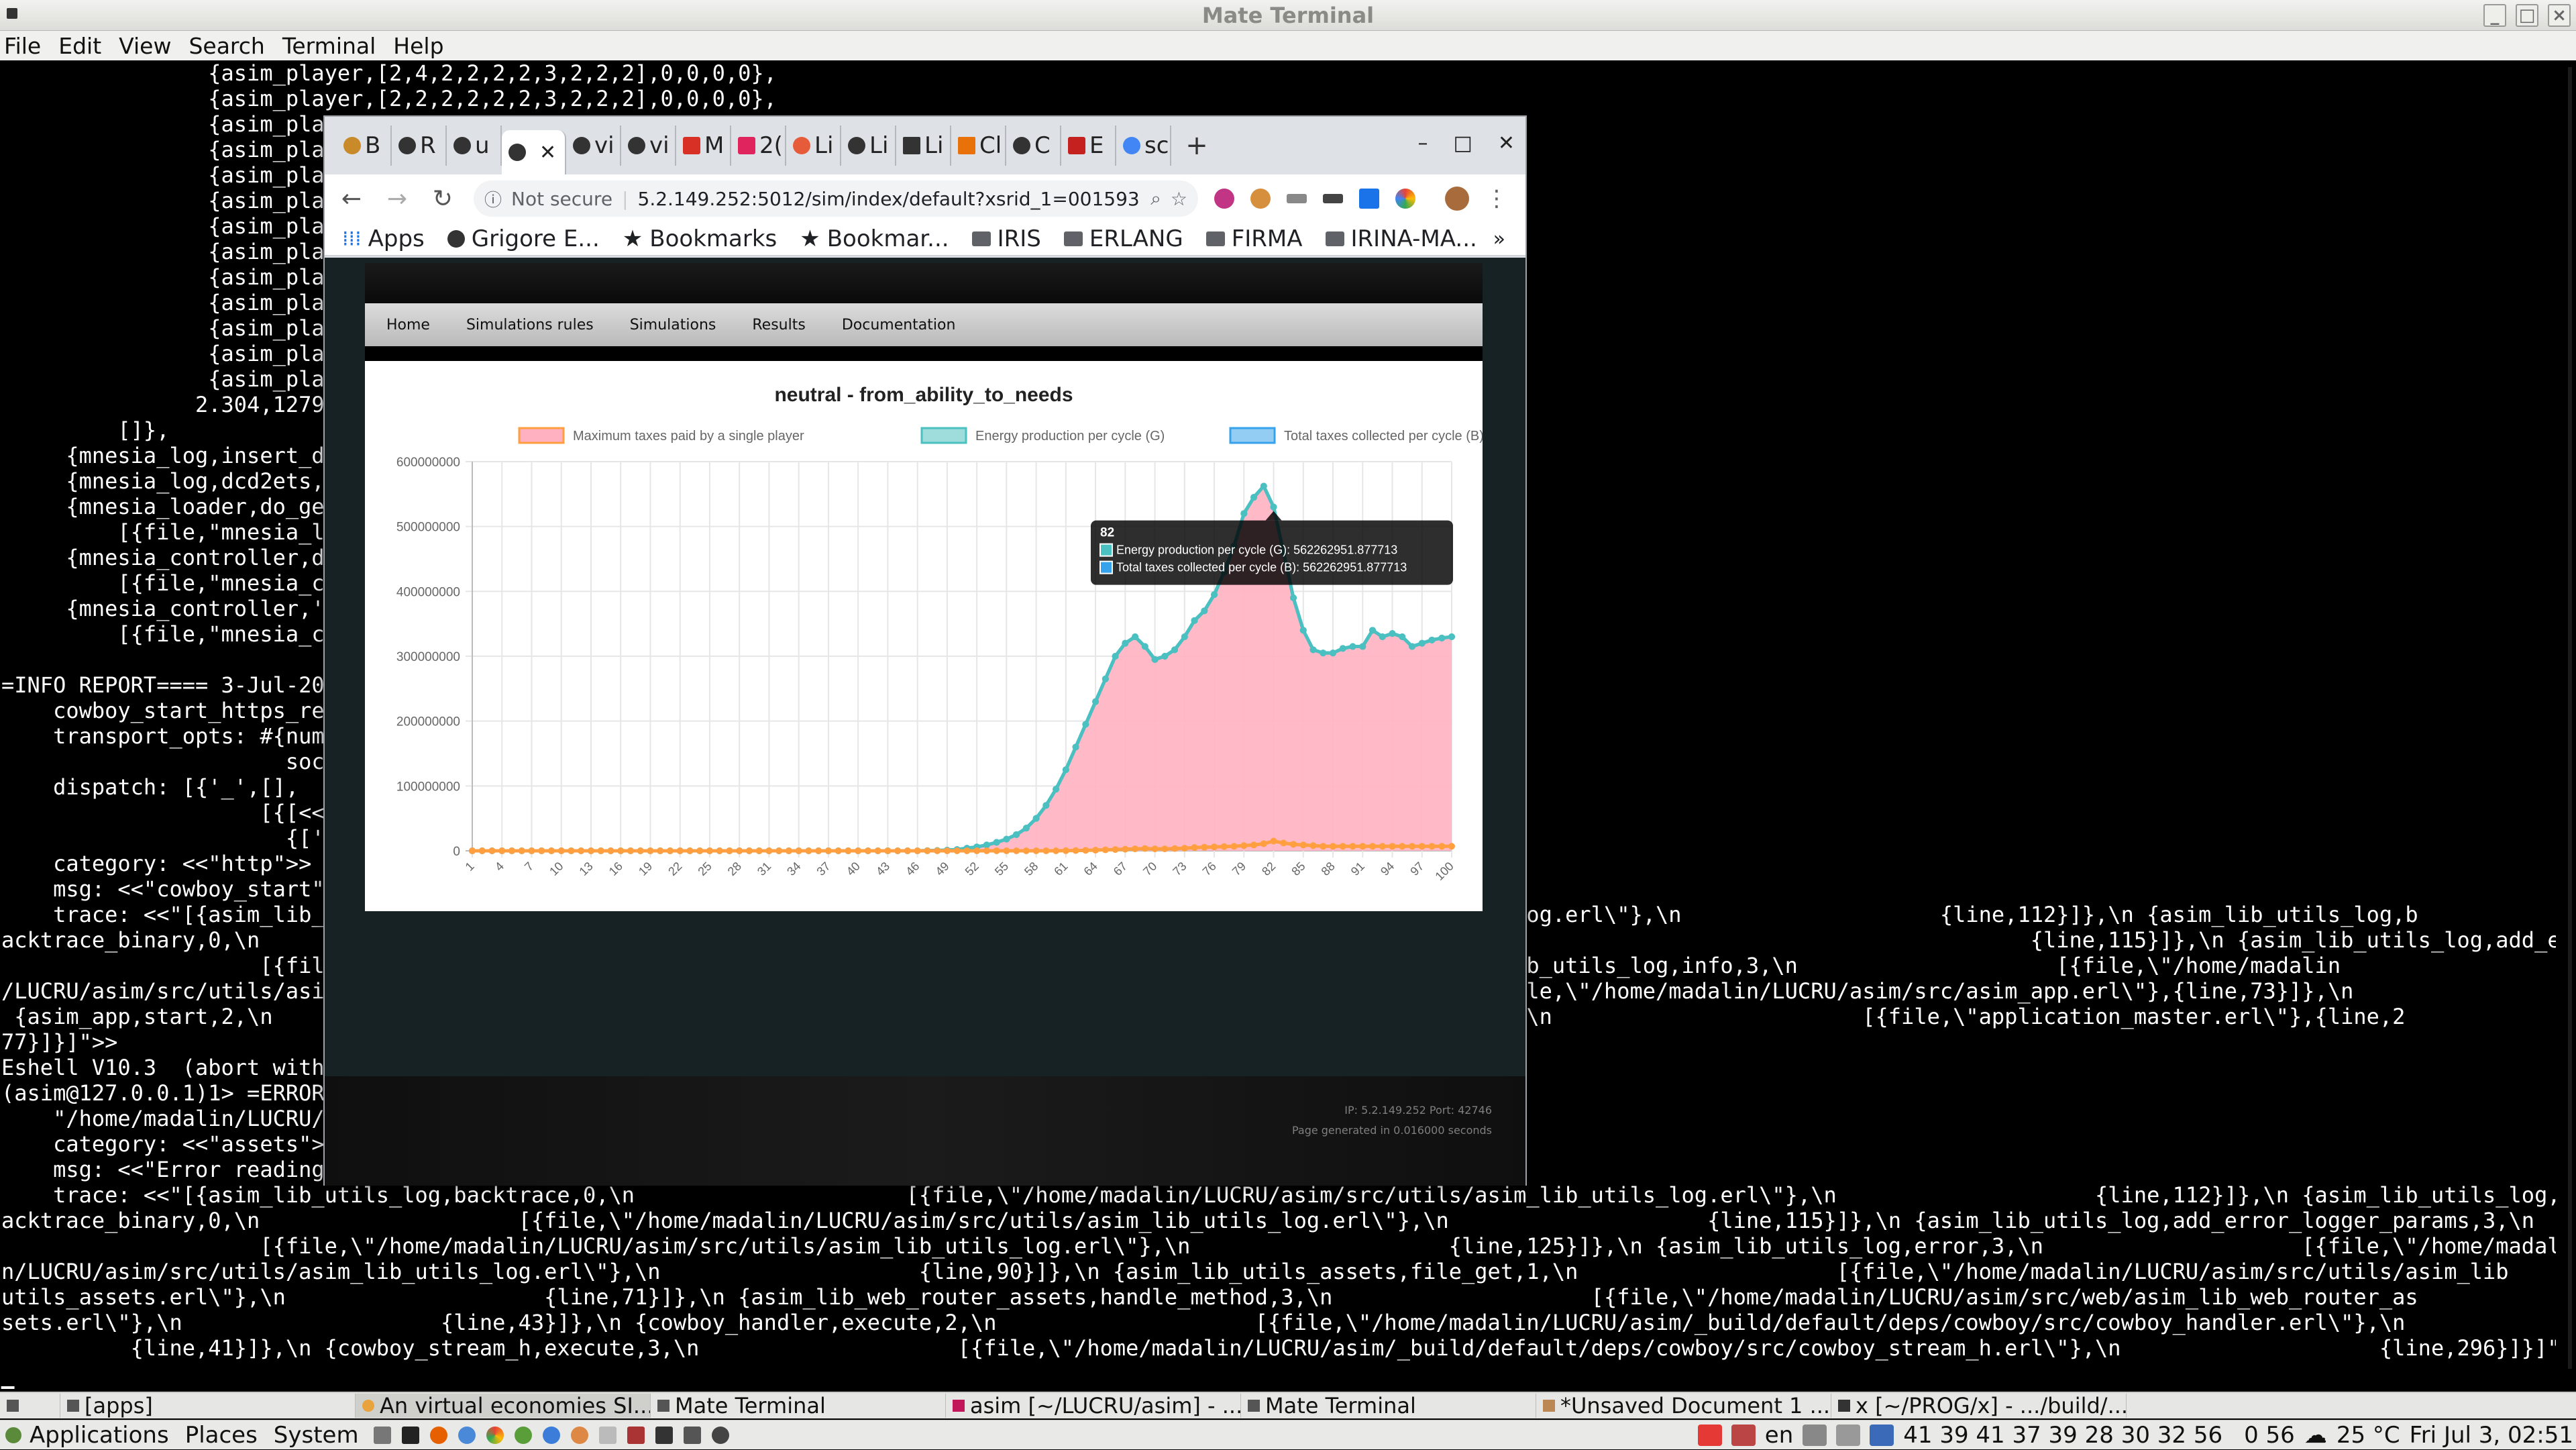 The width and height of the screenshot is (2576, 1450). What do you see at coordinates (1709, 1435) in the screenshot?
I see `anydesk-icon` at bounding box center [1709, 1435].